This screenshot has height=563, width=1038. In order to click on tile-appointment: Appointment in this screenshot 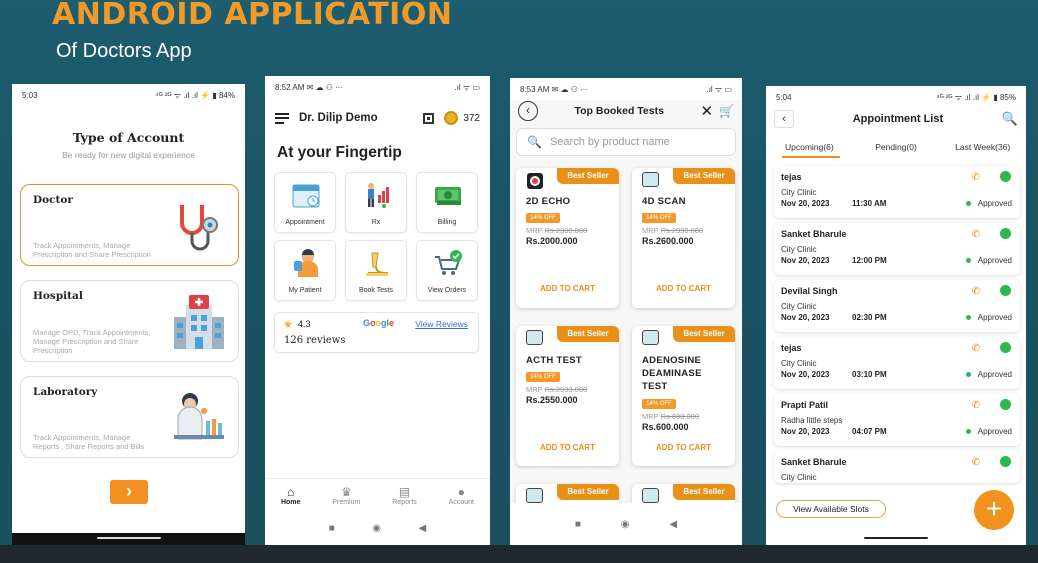, I will do `click(305, 202)`.